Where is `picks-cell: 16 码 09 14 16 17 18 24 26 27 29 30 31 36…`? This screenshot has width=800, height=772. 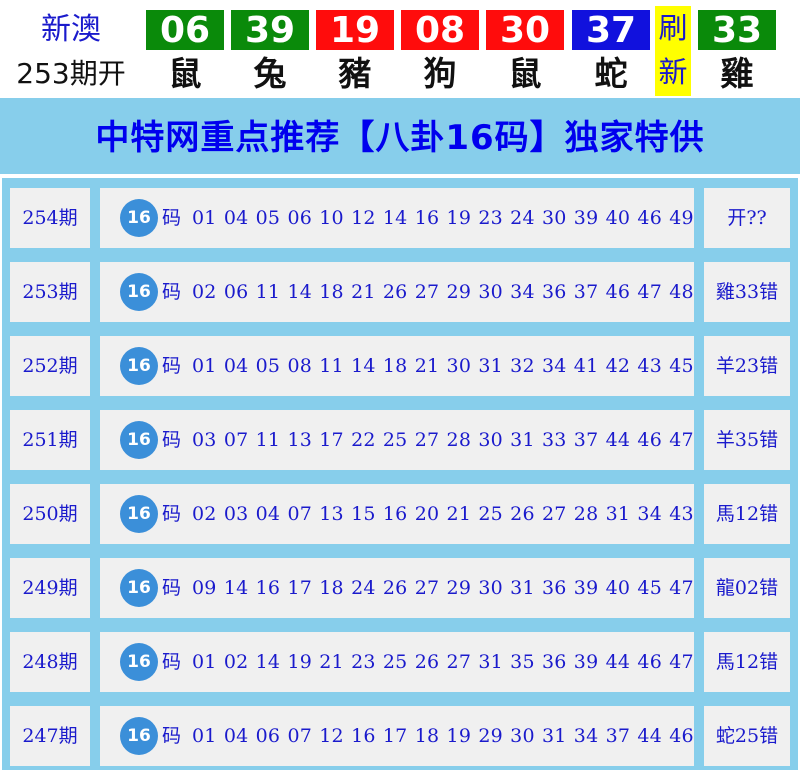 picks-cell: 16 码 09 14 16 17 18 24 26 27 29 30 31 36… is located at coordinates (397, 588).